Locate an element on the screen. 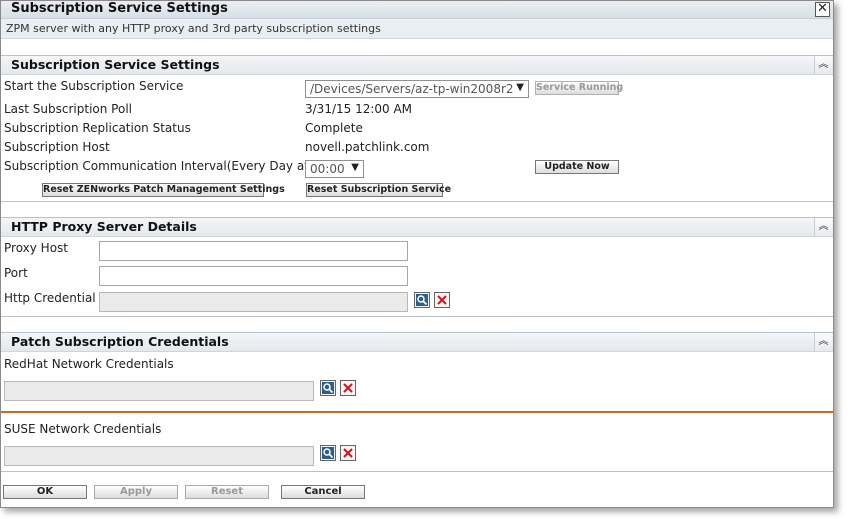 Image resolution: width=848 pixels, height=519 pixels. redhat-credentials-input is located at coordinates (159, 391).